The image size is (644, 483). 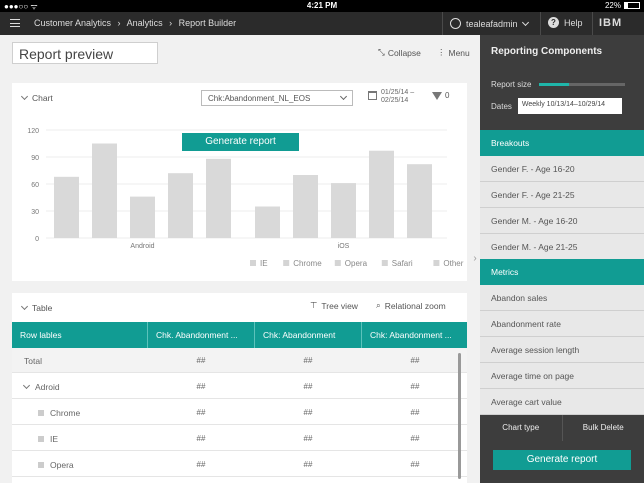 I want to click on y-tick-label: 30, so click(x=35, y=212).